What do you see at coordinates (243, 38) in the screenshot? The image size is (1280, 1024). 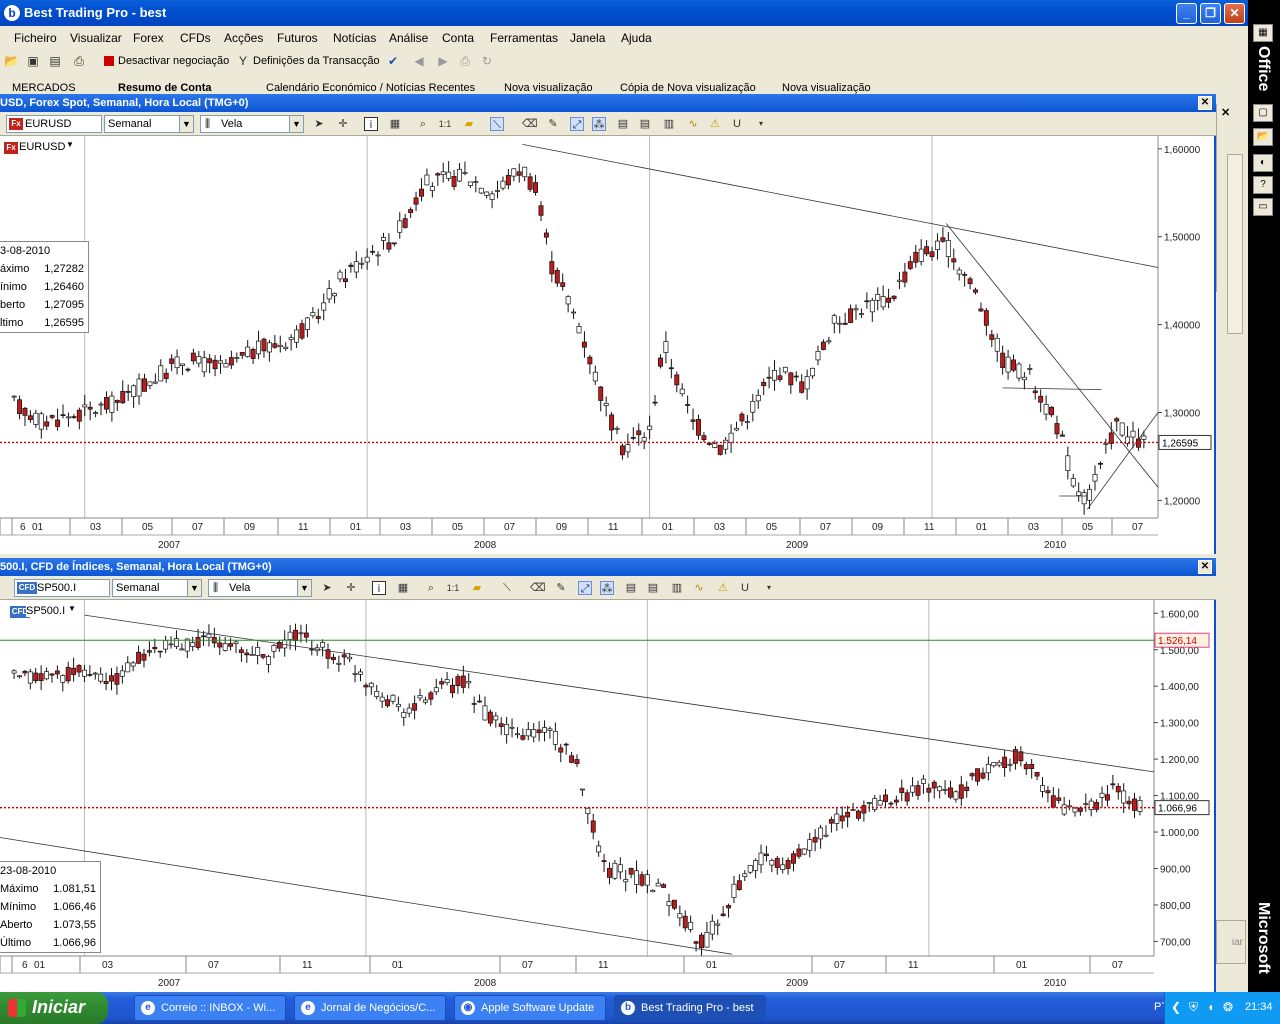 I see `menu-accoes: Acções` at bounding box center [243, 38].